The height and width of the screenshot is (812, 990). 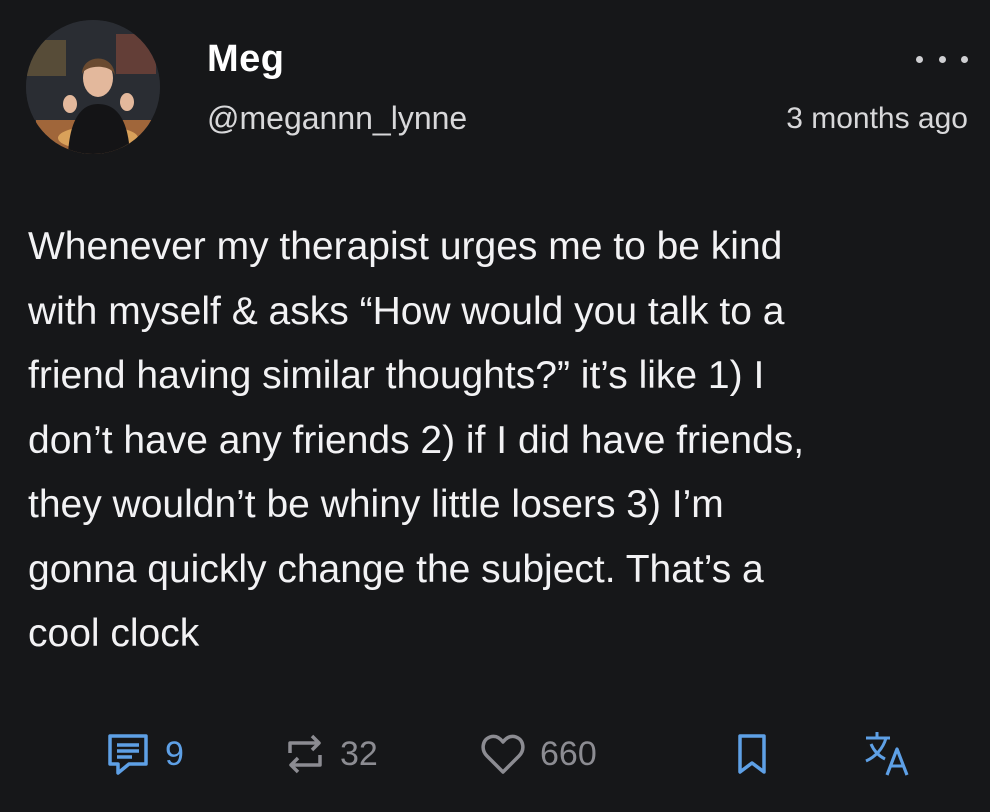 I want to click on like-button: 660, so click(x=538, y=754).